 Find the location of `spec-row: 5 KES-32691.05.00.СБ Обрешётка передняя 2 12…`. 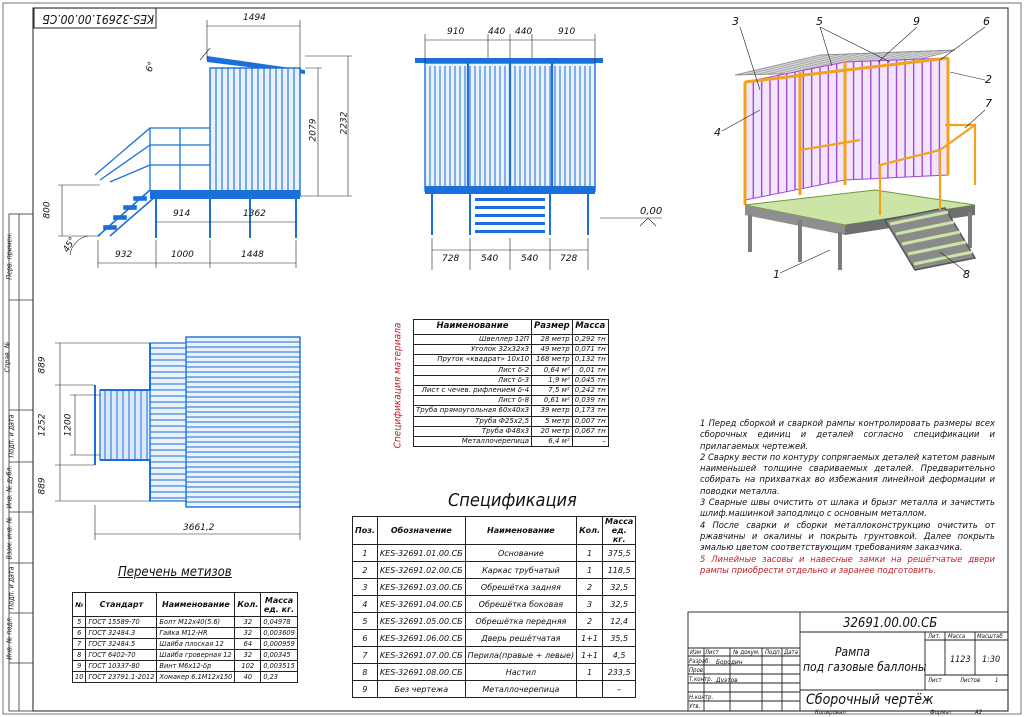

spec-row: 5 KES-32691.05.00.СБ Обрешётка передняя 2 12… is located at coordinates (494, 621).